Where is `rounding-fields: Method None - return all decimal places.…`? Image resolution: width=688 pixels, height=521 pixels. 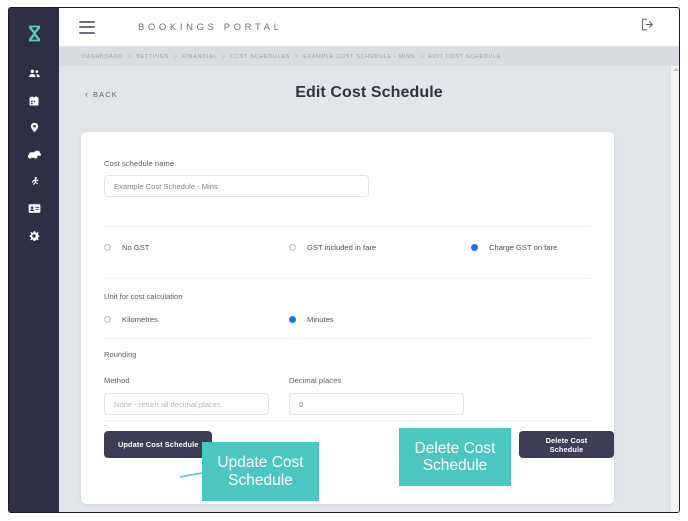
rounding-fields: Method None - return all decimal places.… is located at coordinates (284, 395).